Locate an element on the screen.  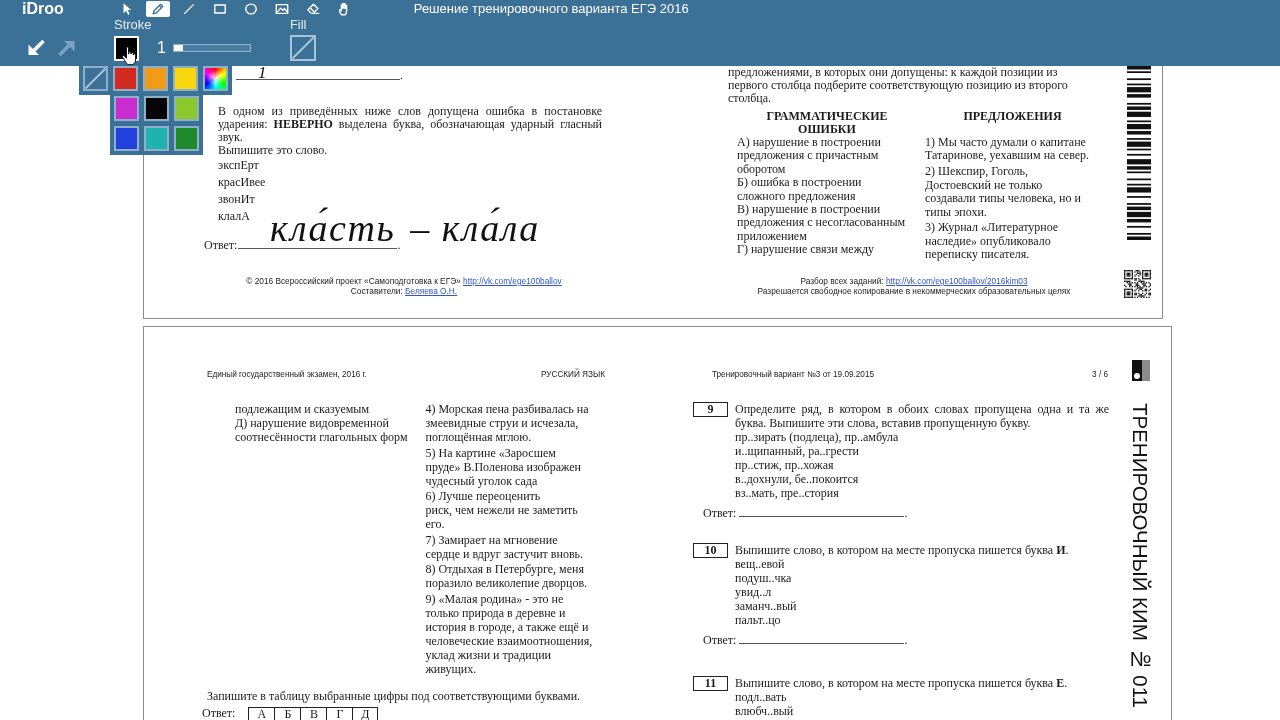
circle-icon is located at coordinates (250, 8).